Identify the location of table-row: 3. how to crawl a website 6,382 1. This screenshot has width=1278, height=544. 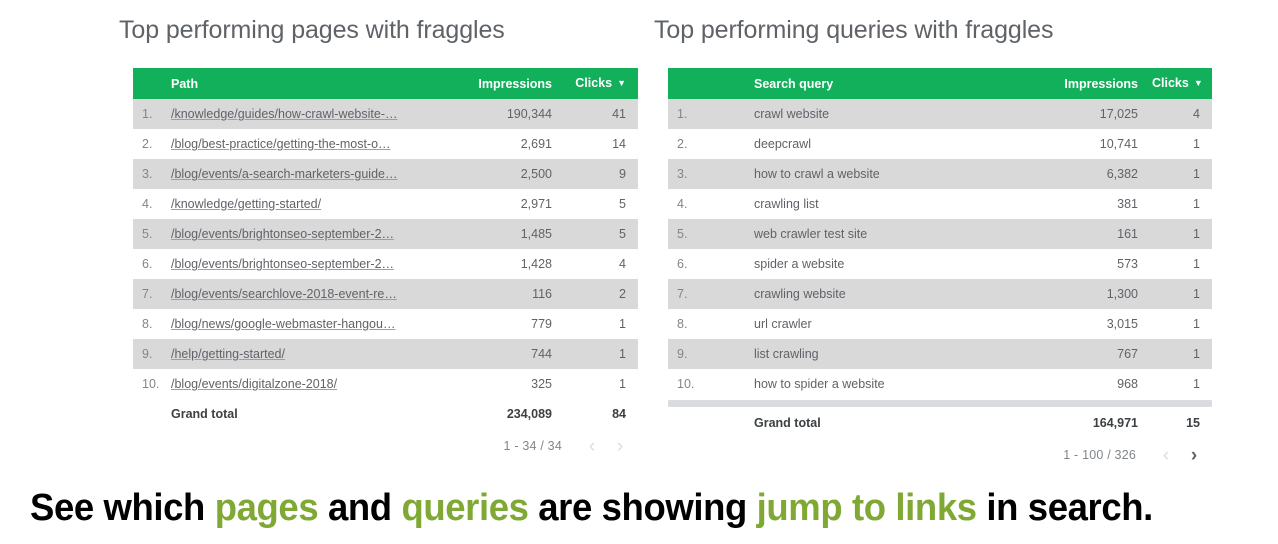
(940, 174).